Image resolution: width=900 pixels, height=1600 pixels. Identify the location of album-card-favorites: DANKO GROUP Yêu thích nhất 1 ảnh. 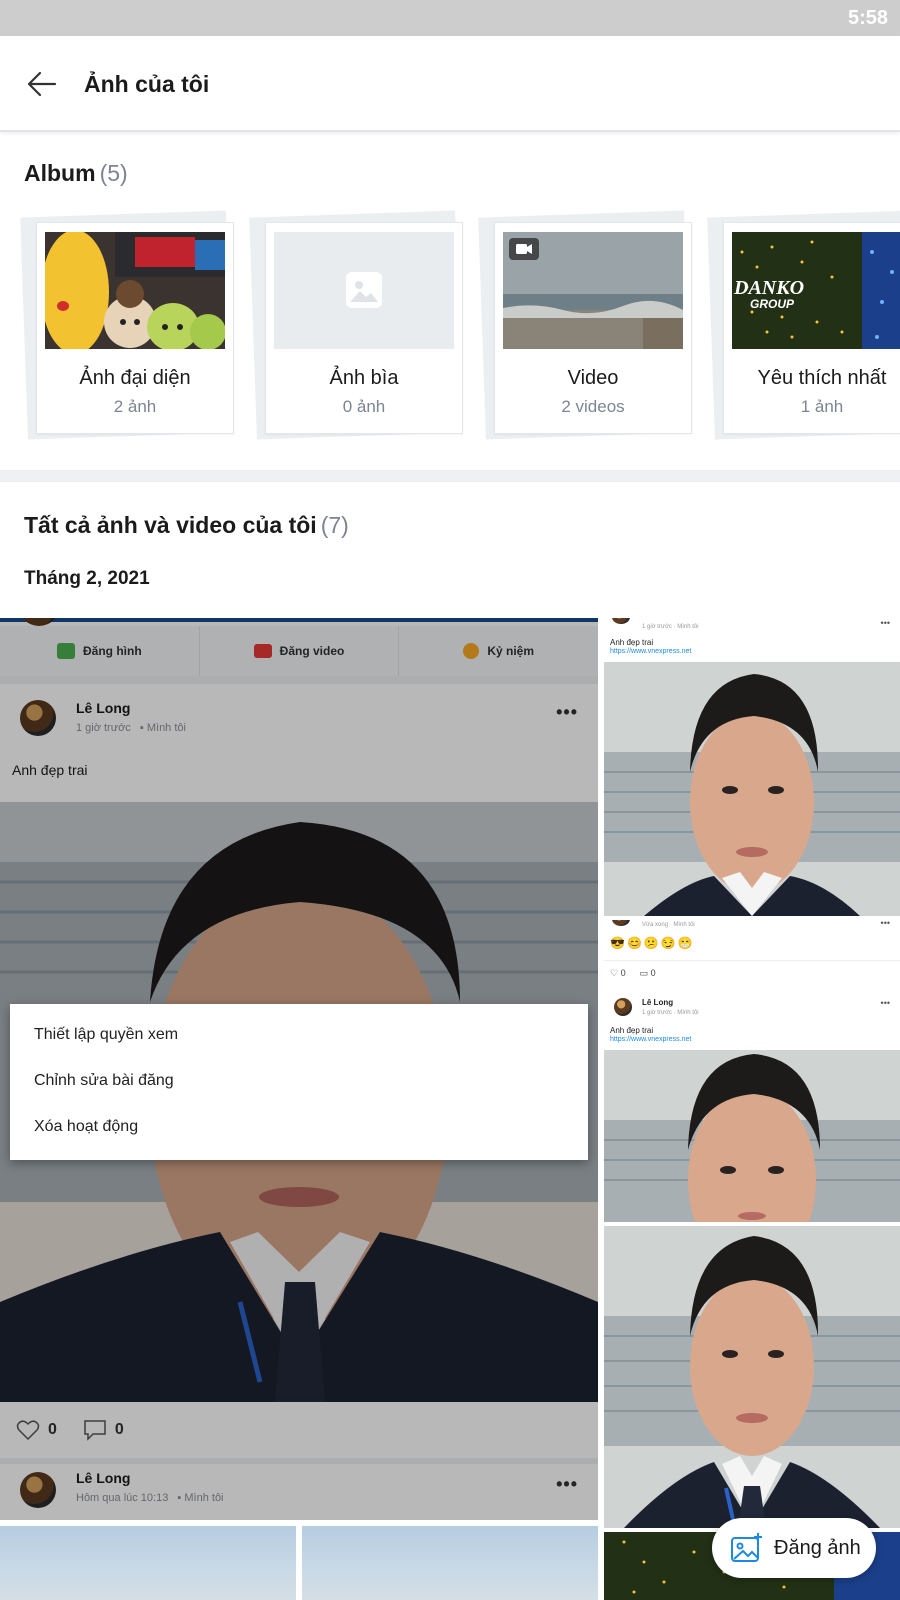
(803, 325).